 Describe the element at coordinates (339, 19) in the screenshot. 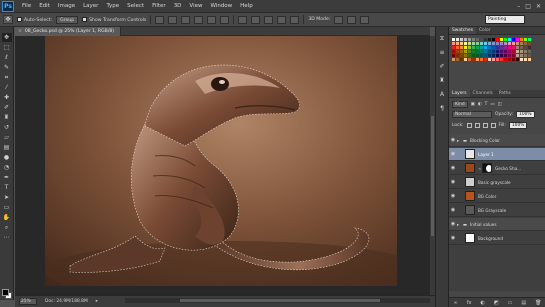

I see `3d-rotate-button` at that location.